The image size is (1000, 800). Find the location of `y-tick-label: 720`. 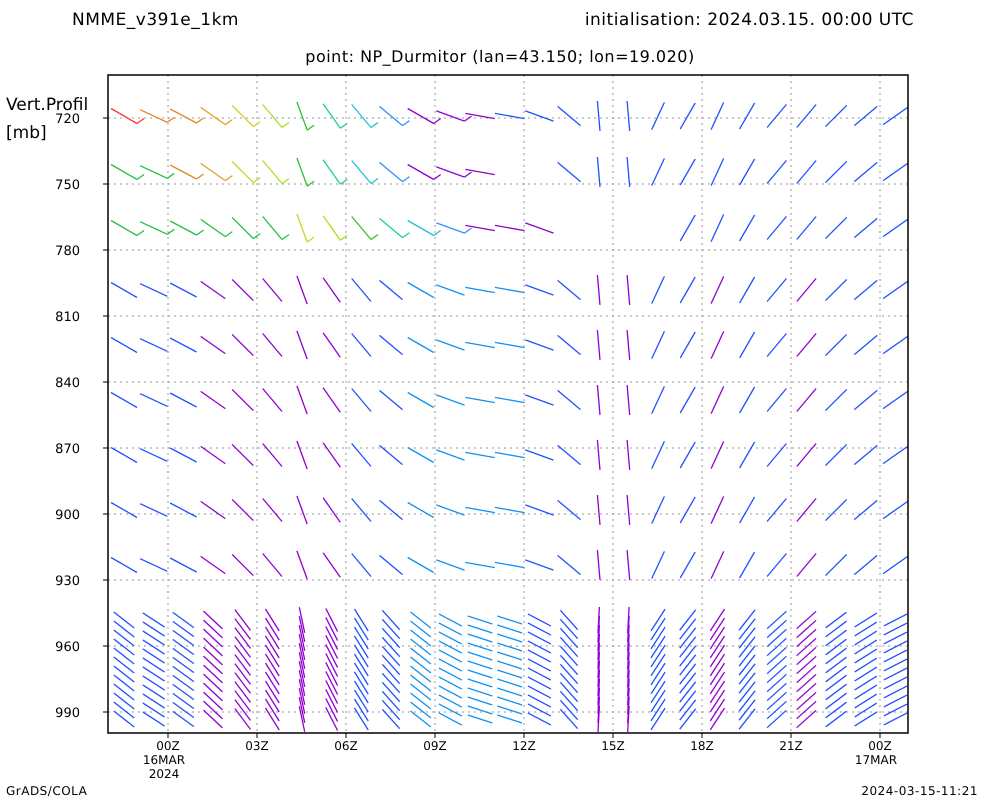

y-tick-label: 720 is located at coordinates (67, 119).